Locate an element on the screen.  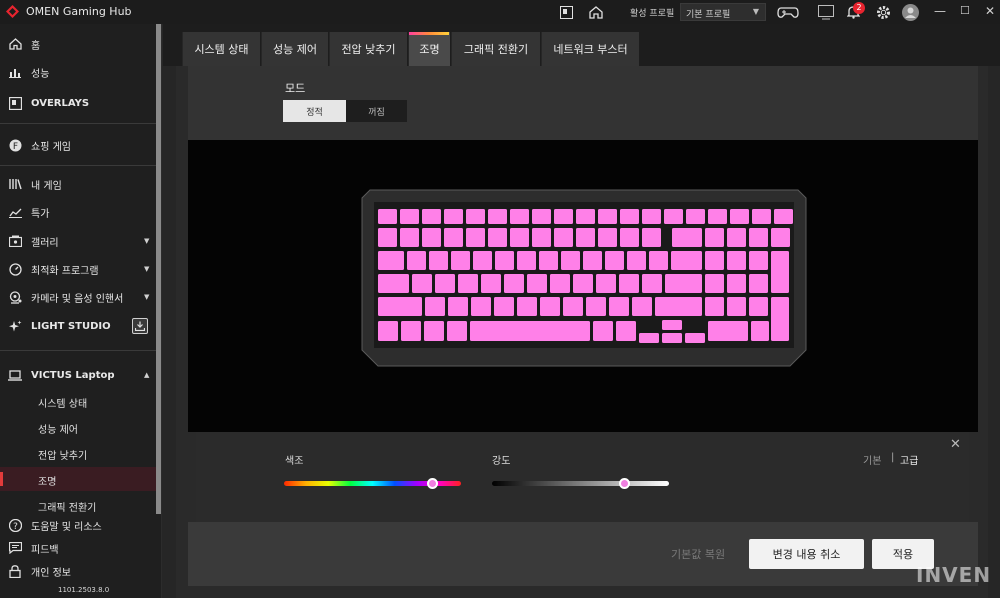
avatar-icon is located at coordinates (910, 12).